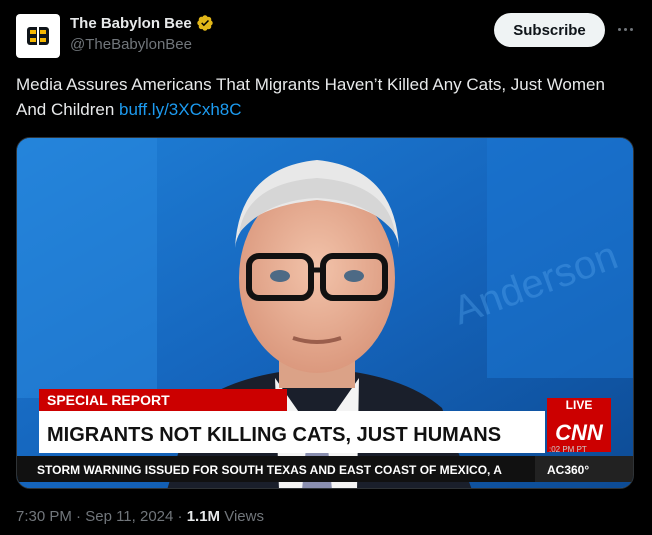  Describe the element at coordinates (131, 23) in the screenshot. I see `display-name: The Babylon Bee` at that location.